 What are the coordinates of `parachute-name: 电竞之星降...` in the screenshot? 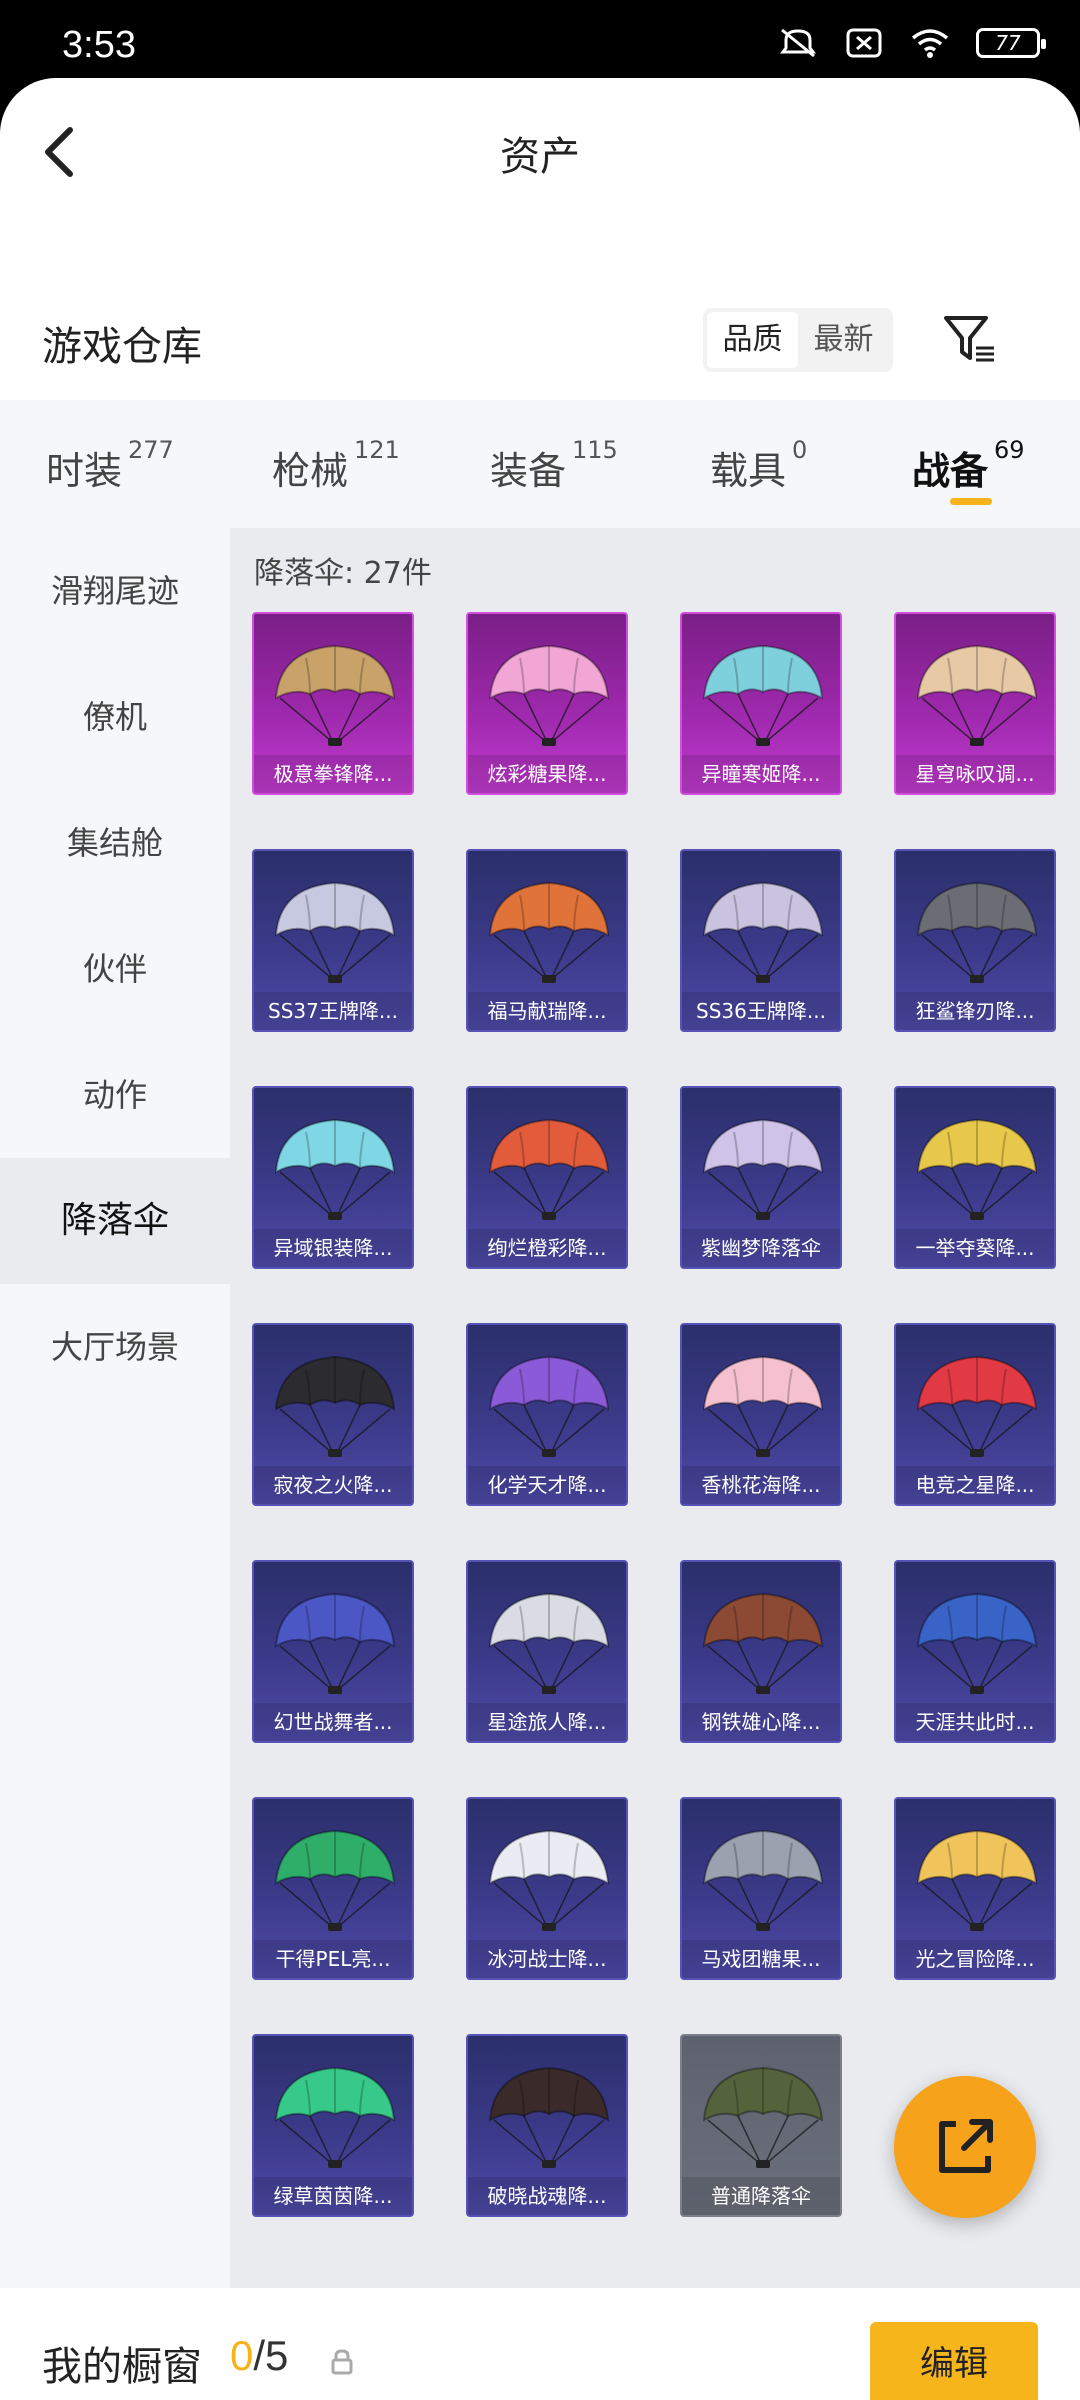 It's located at (975, 1485).